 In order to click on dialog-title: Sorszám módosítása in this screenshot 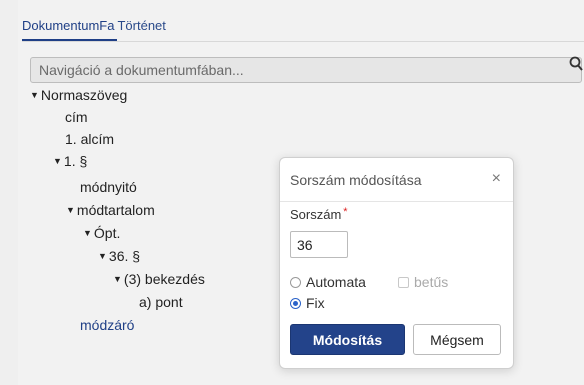, I will do `click(356, 180)`.